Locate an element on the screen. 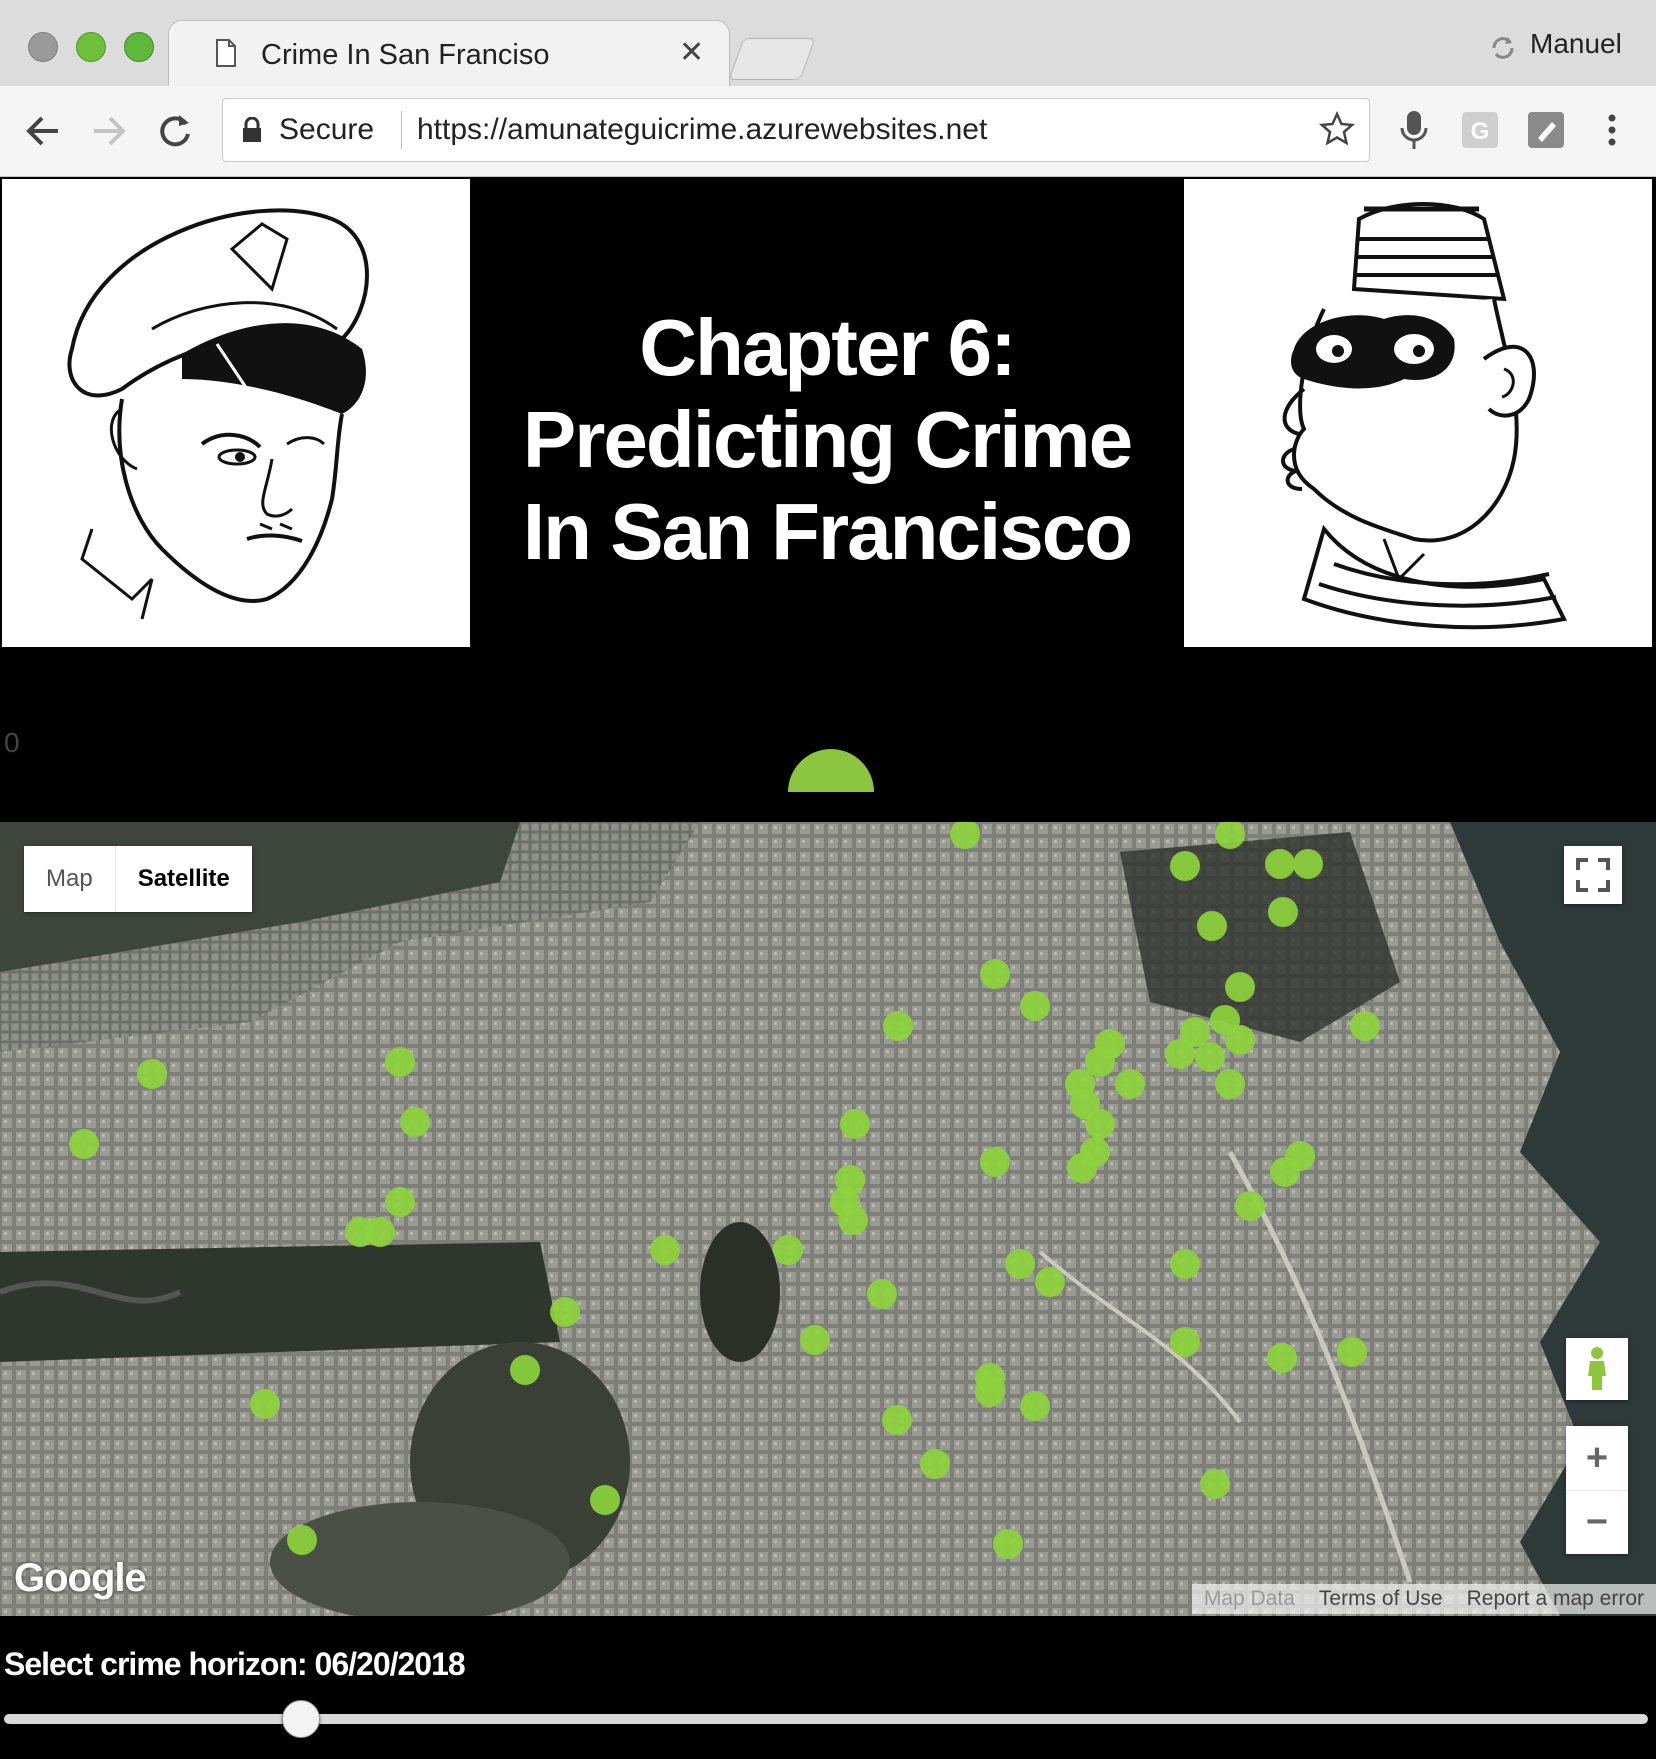  svg-text: G is located at coordinates (1480, 131).